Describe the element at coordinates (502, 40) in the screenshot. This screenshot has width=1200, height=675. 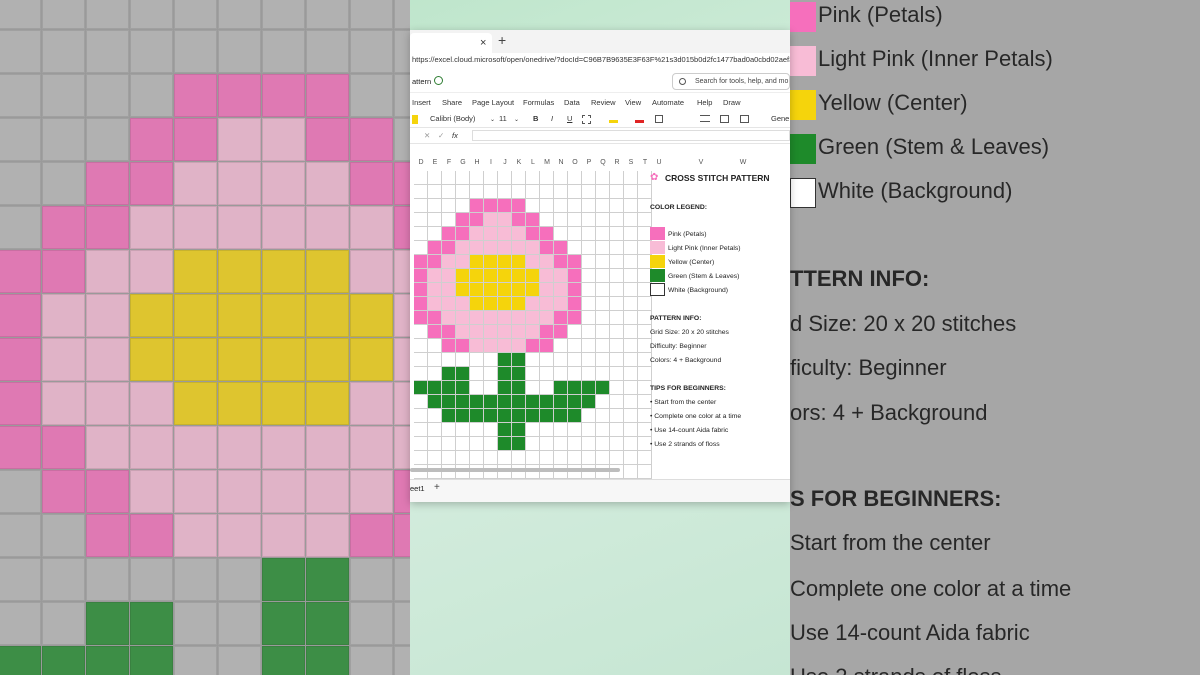
I see `new-tab-button: +` at that location.